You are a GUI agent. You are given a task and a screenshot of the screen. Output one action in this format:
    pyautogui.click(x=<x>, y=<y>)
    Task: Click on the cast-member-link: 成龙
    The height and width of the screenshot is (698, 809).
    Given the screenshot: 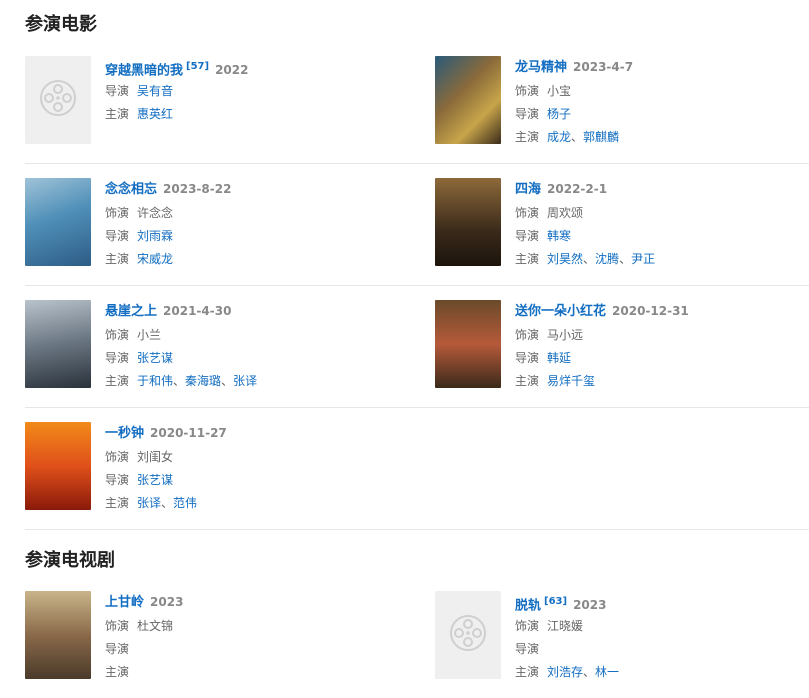 What is the action you would take?
    pyautogui.click(x=559, y=137)
    